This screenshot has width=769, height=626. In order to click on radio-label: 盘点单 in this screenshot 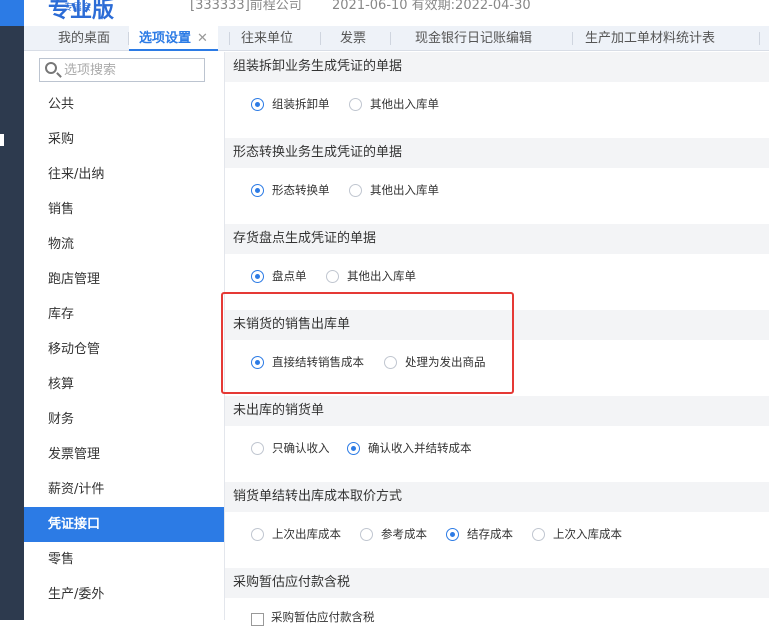, I will do `click(289, 276)`.